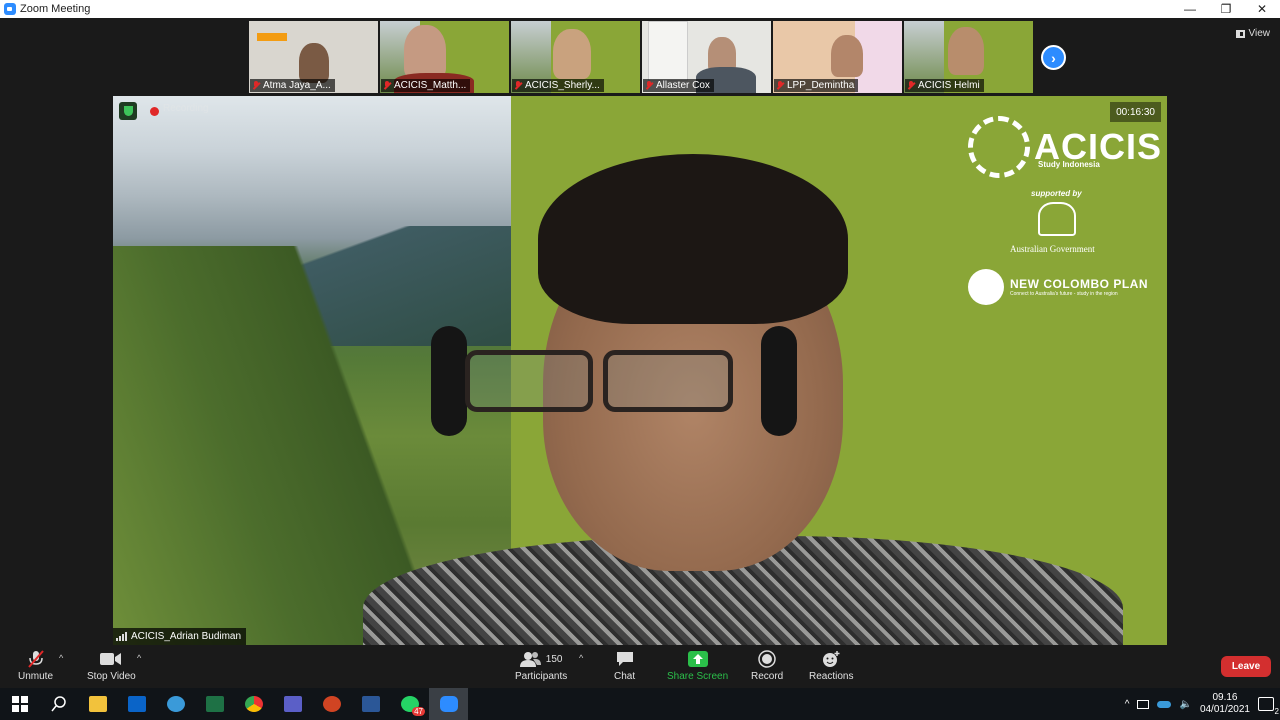  Describe the element at coordinates (625, 659) in the screenshot. I see `chat-icon` at that location.